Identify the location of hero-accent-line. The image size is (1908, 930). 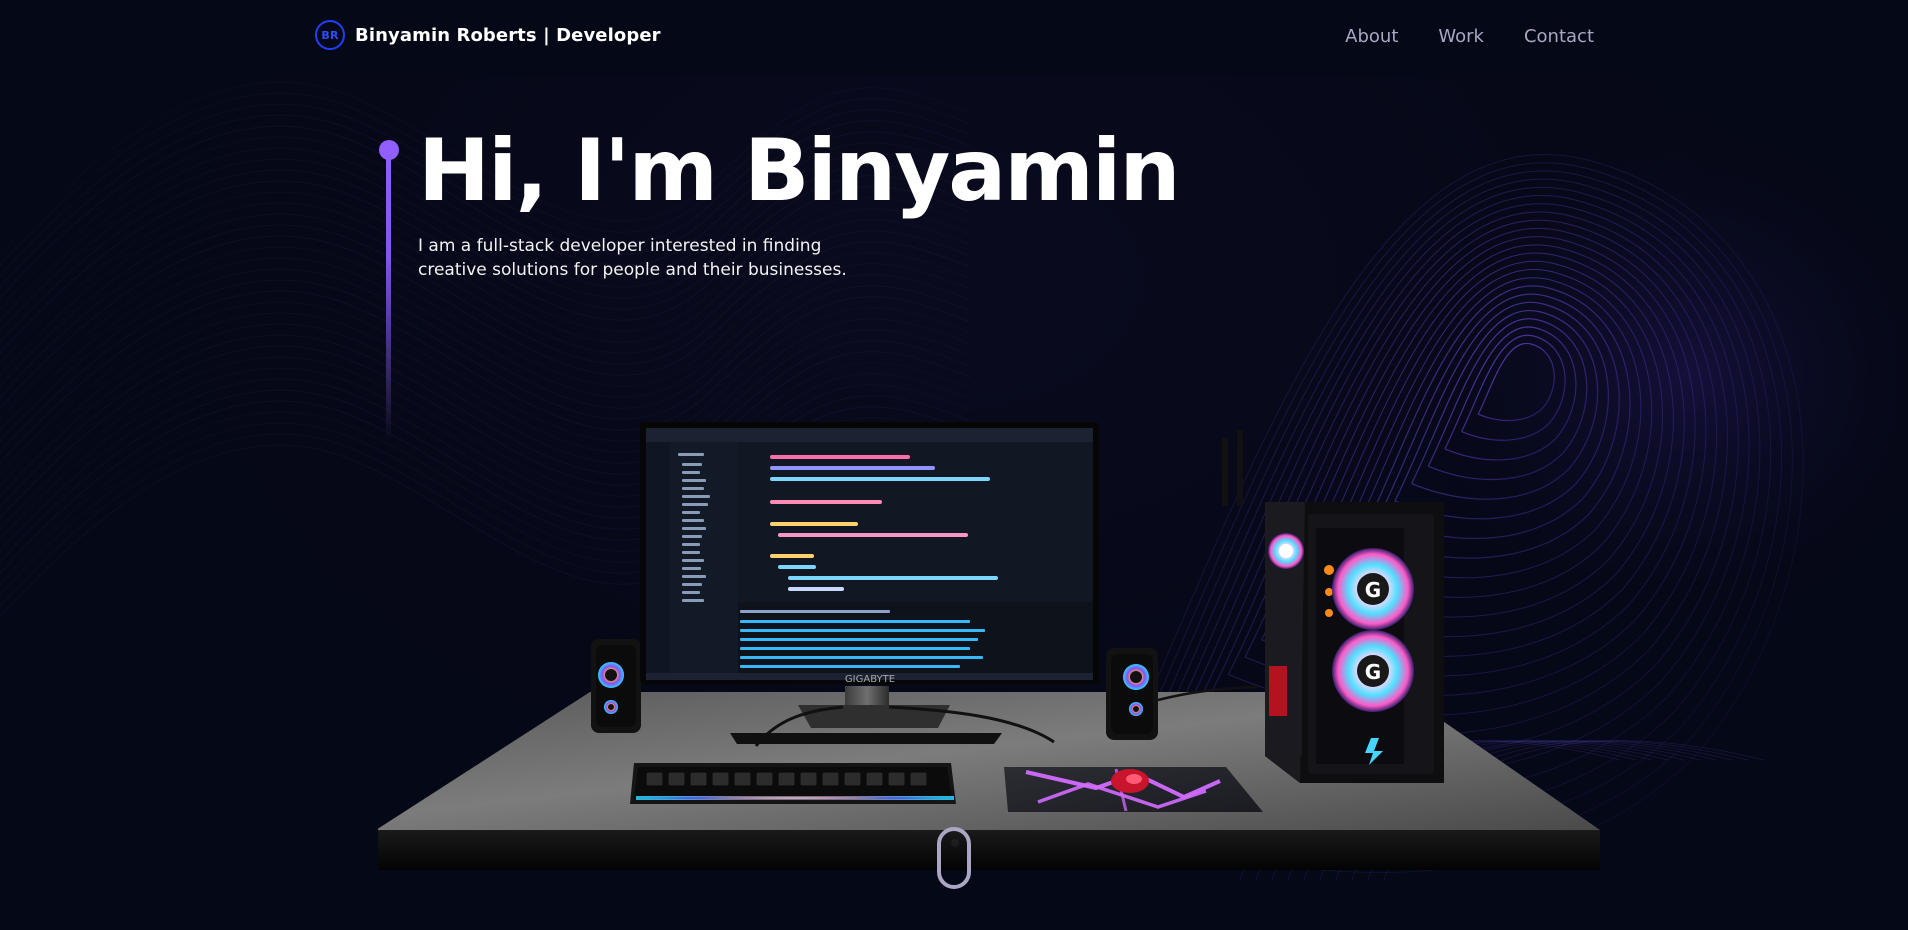
(388, 299).